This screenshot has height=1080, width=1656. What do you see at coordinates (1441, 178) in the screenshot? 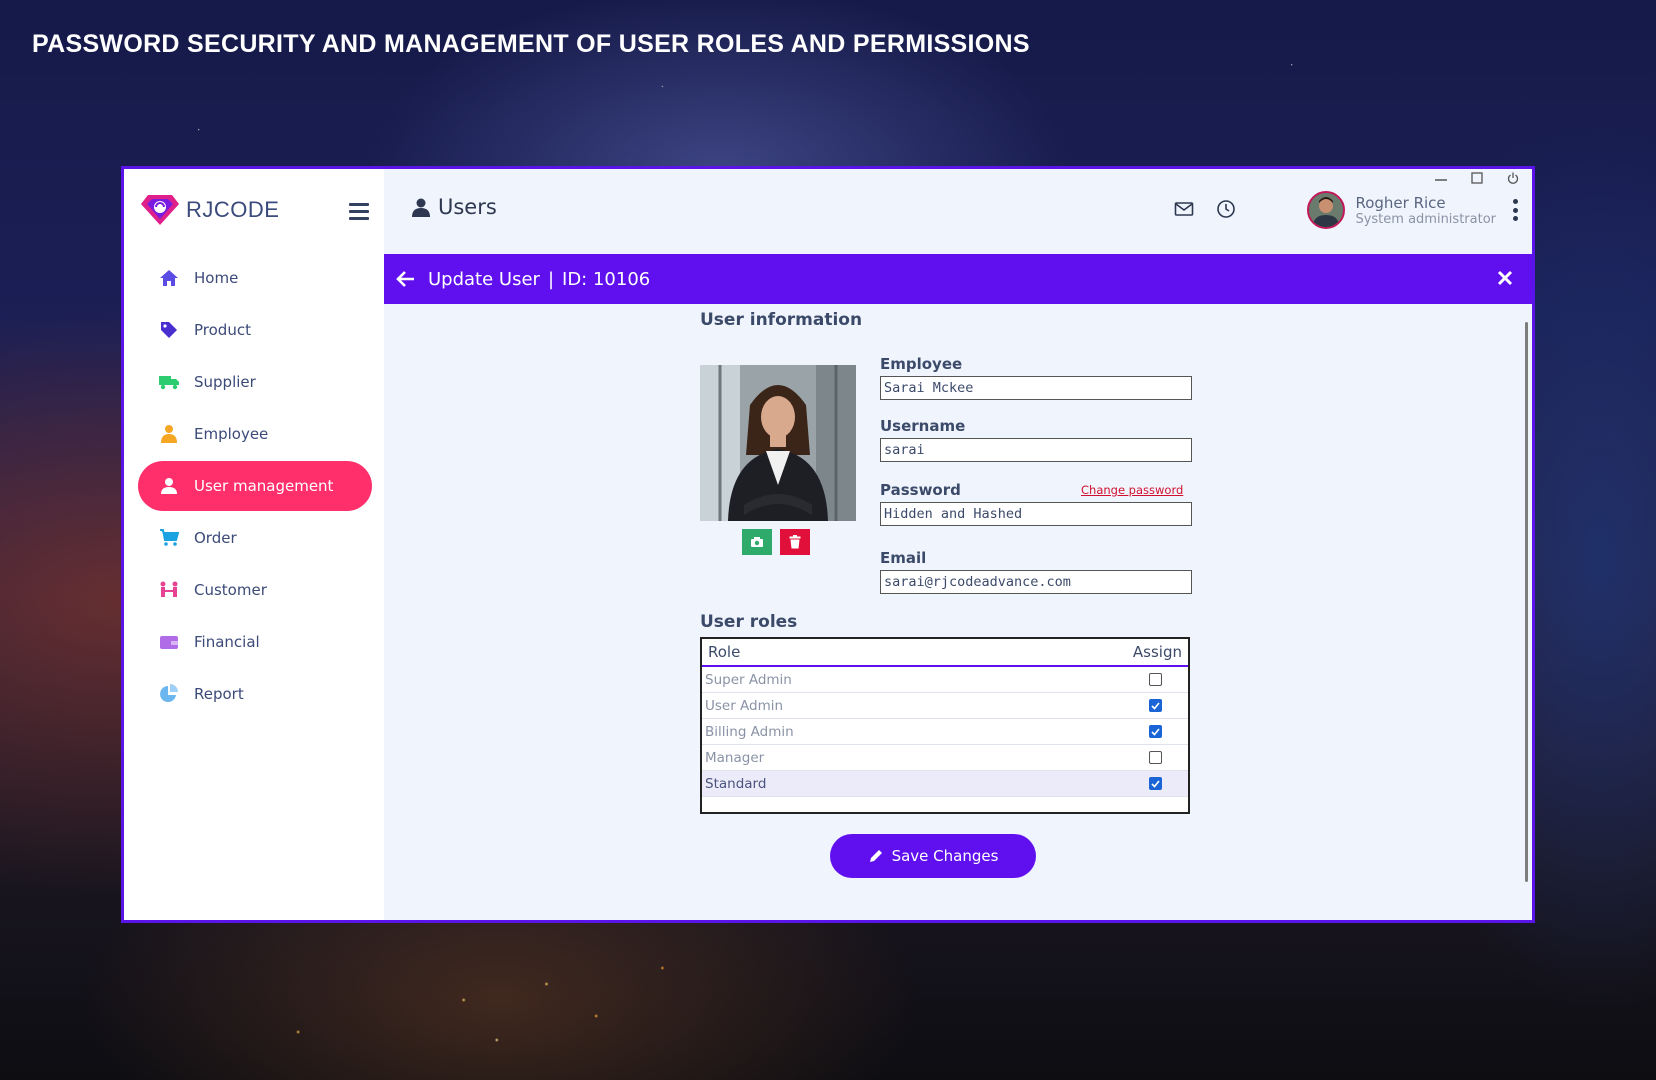
I see `minimize-icon` at bounding box center [1441, 178].